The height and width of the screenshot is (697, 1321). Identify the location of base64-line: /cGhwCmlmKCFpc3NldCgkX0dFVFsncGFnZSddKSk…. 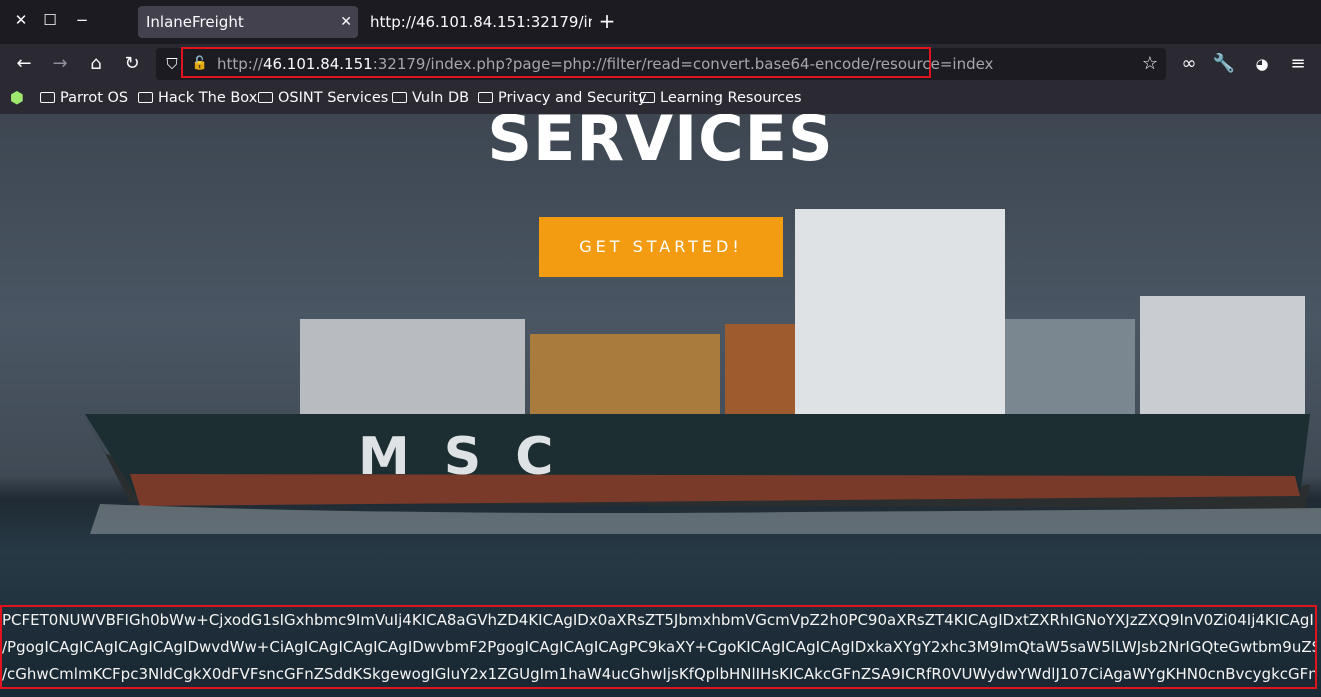
(659, 674).